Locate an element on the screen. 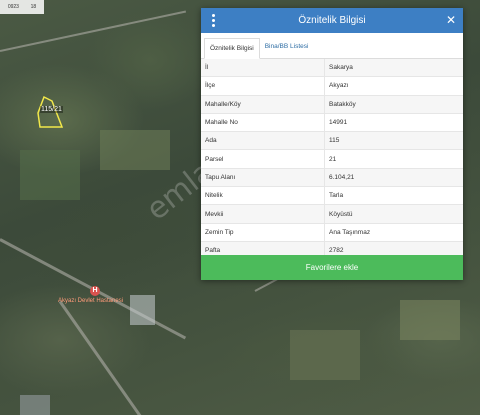  add-to-favorites-button: Favorilere ekle is located at coordinates (332, 267).